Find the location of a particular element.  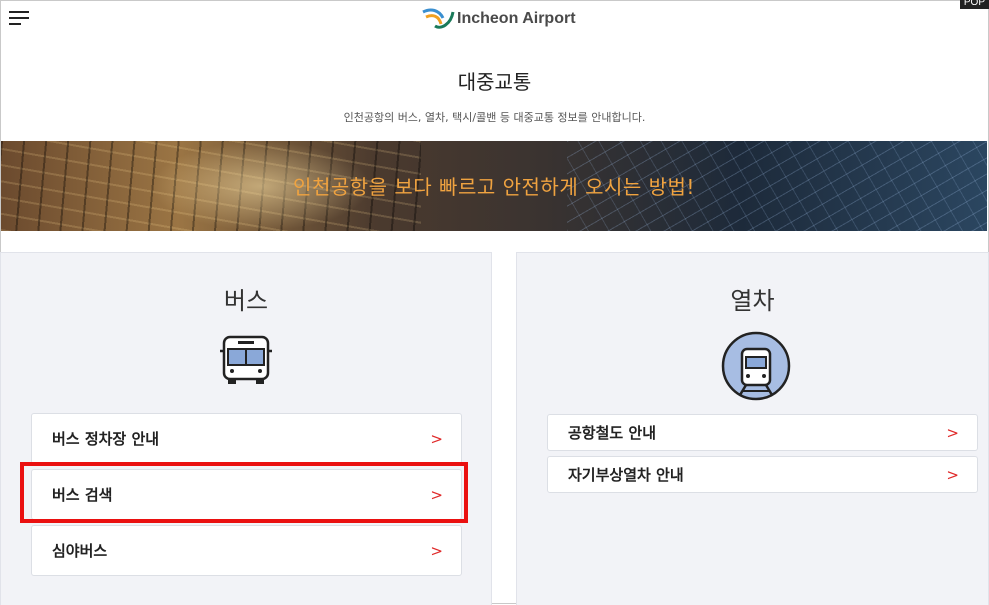

hamburger-menu-icon is located at coordinates (19, 19).